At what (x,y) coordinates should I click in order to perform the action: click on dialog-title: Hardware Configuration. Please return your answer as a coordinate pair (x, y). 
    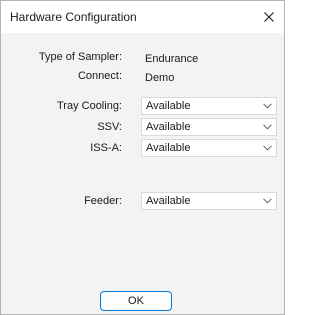
    Looking at the image, I should click on (73, 17).